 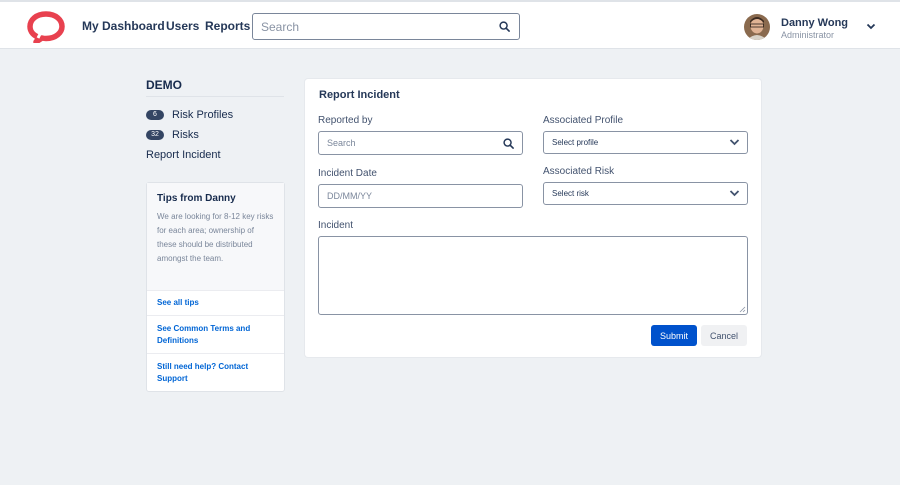 What do you see at coordinates (182, 26) in the screenshot?
I see `nav-users: Users` at bounding box center [182, 26].